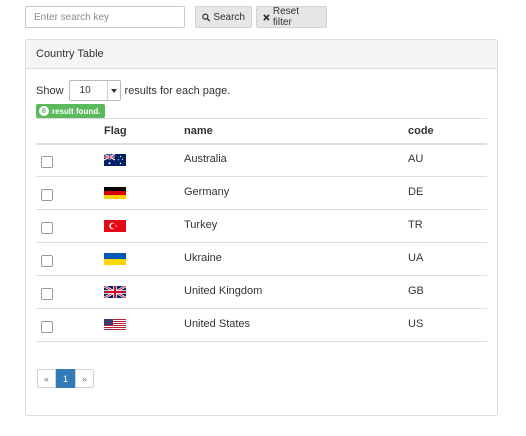  Describe the element at coordinates (115, 226) in the screenshot. I see `turkey-flag-icon` at that location.